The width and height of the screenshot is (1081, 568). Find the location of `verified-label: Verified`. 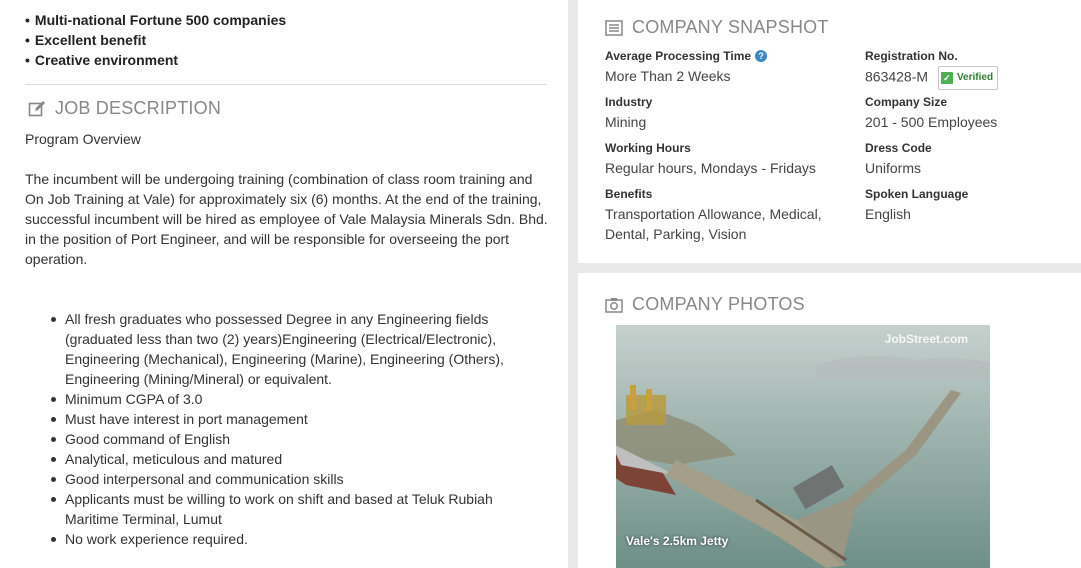

verified-label: Verified is located at coordinates (975, 77).